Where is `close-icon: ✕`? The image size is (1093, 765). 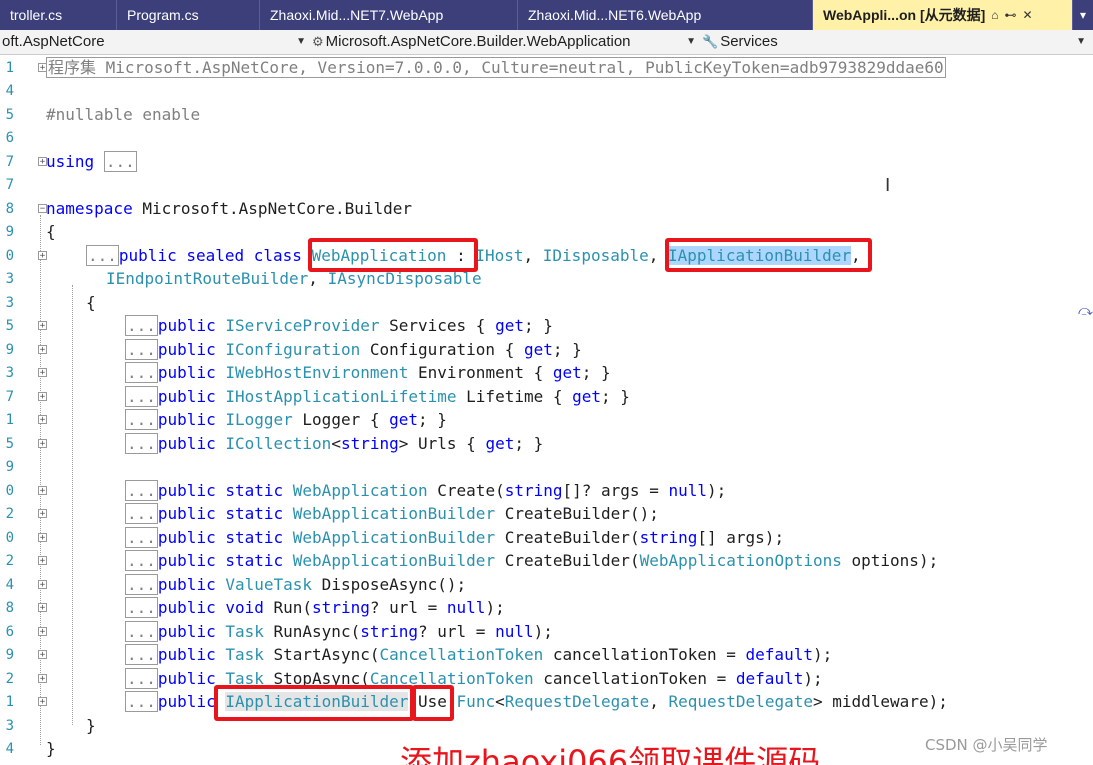
close-icon: ✕ is located at coordinates (1028, 15).